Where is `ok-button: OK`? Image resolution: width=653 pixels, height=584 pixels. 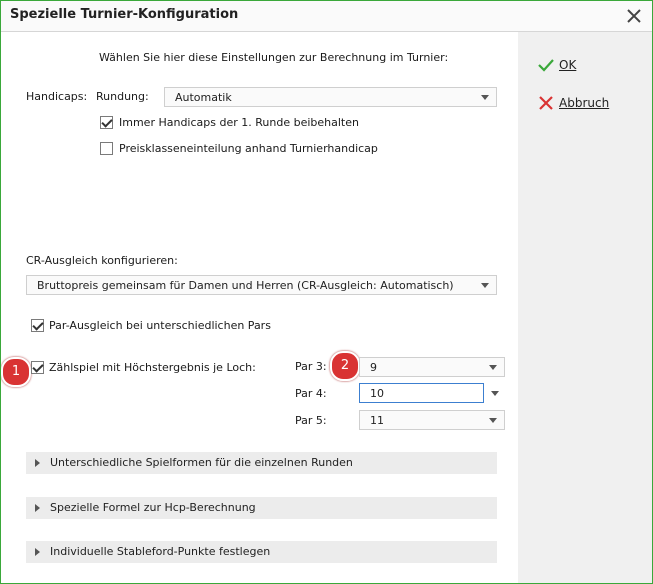 ok-button: OK is located at coordinates (557, 65).